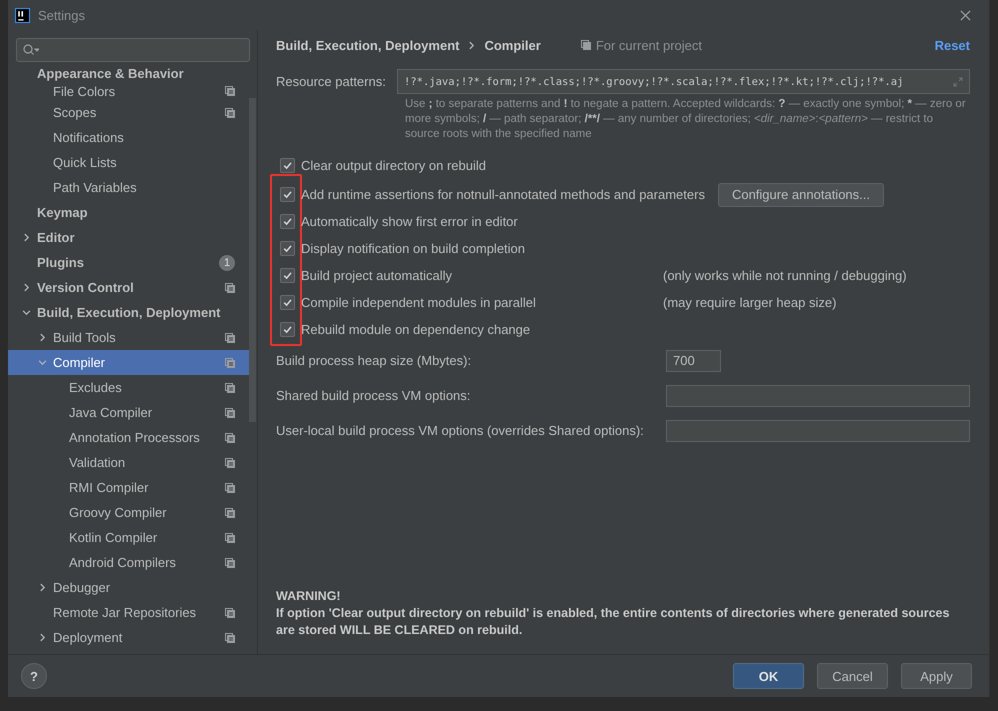 The image size is (998, 711). What do you see at coordinates (936, 676) in the screenshot?
I see `dialog-button: Apply` at bounding box center [936, 676].